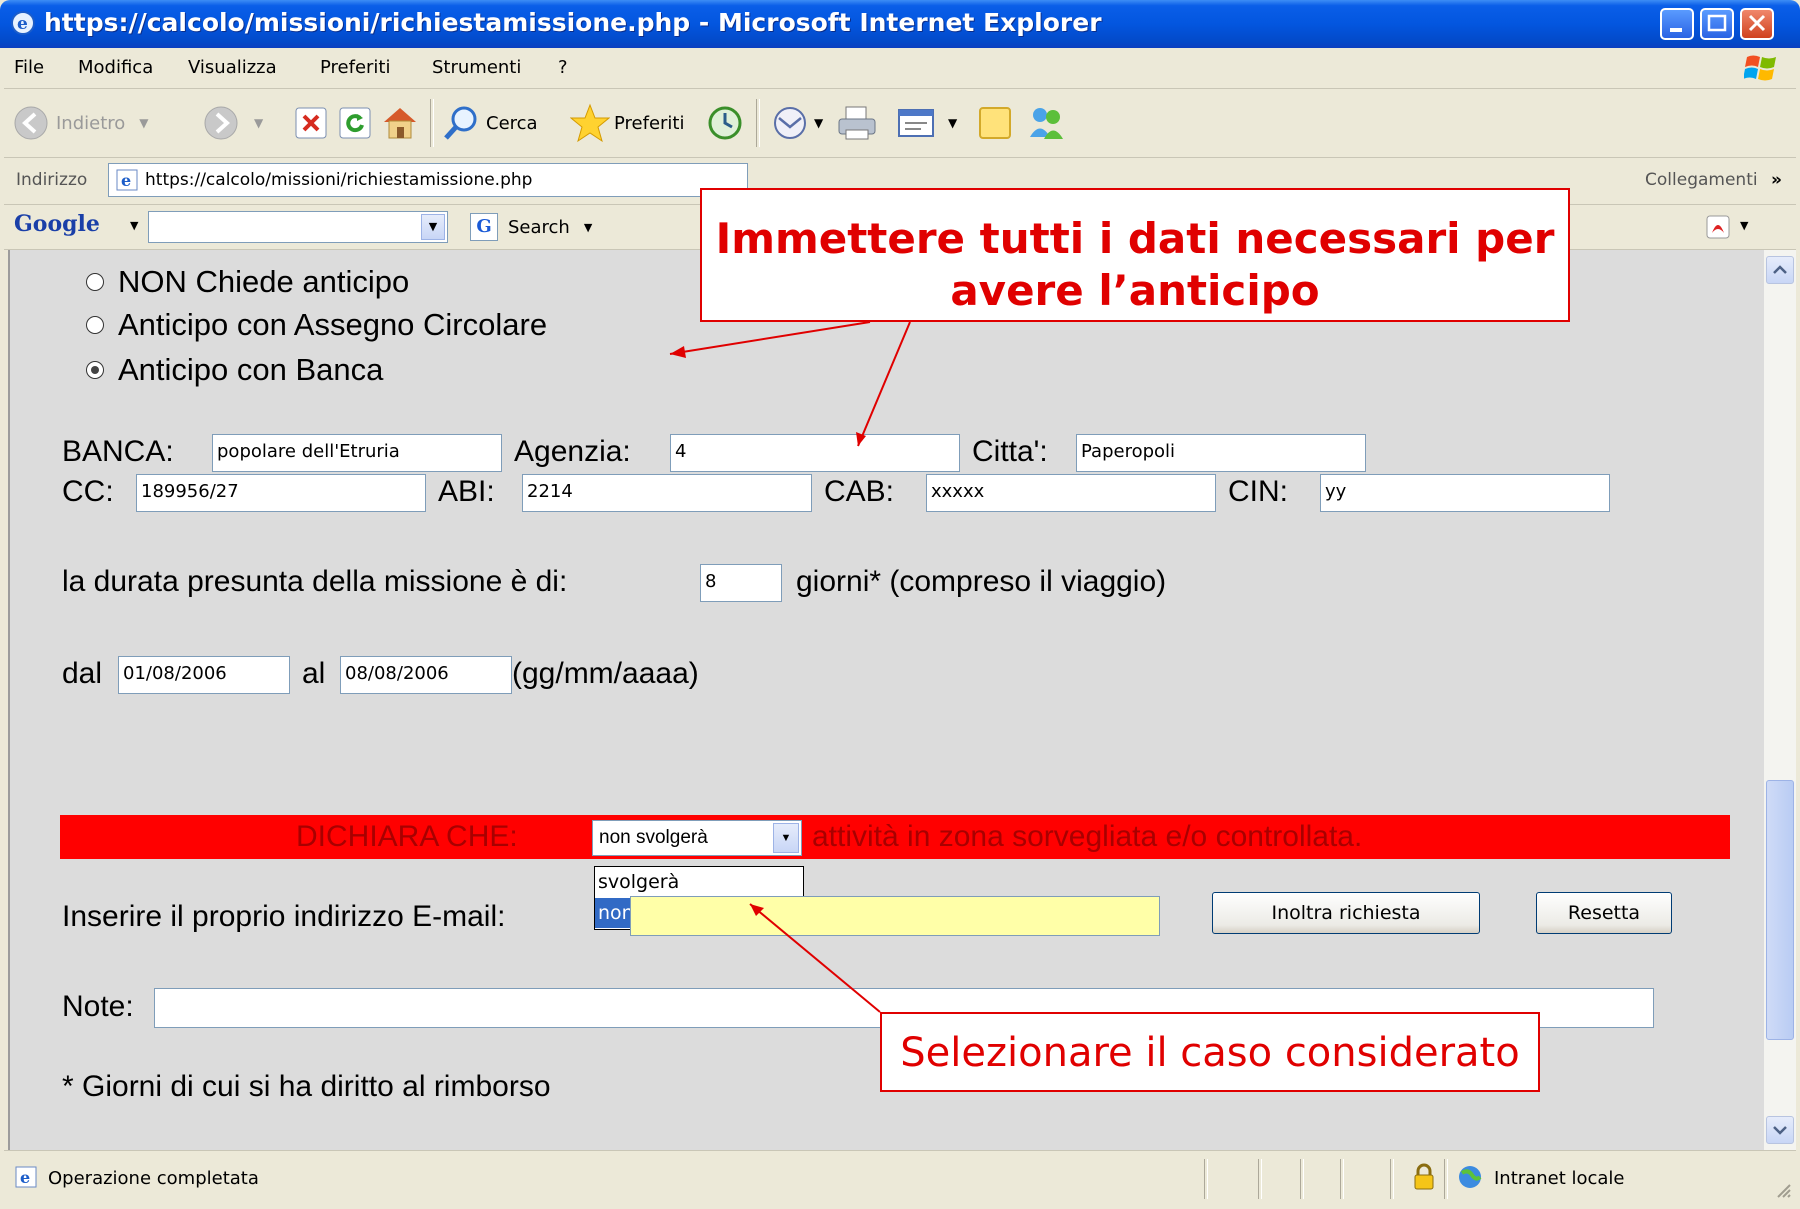  What do you see at coordinates (1783, 1190) in the screenshot?
I see `resize-grip-icon` at bounding box center [1783, 1190].